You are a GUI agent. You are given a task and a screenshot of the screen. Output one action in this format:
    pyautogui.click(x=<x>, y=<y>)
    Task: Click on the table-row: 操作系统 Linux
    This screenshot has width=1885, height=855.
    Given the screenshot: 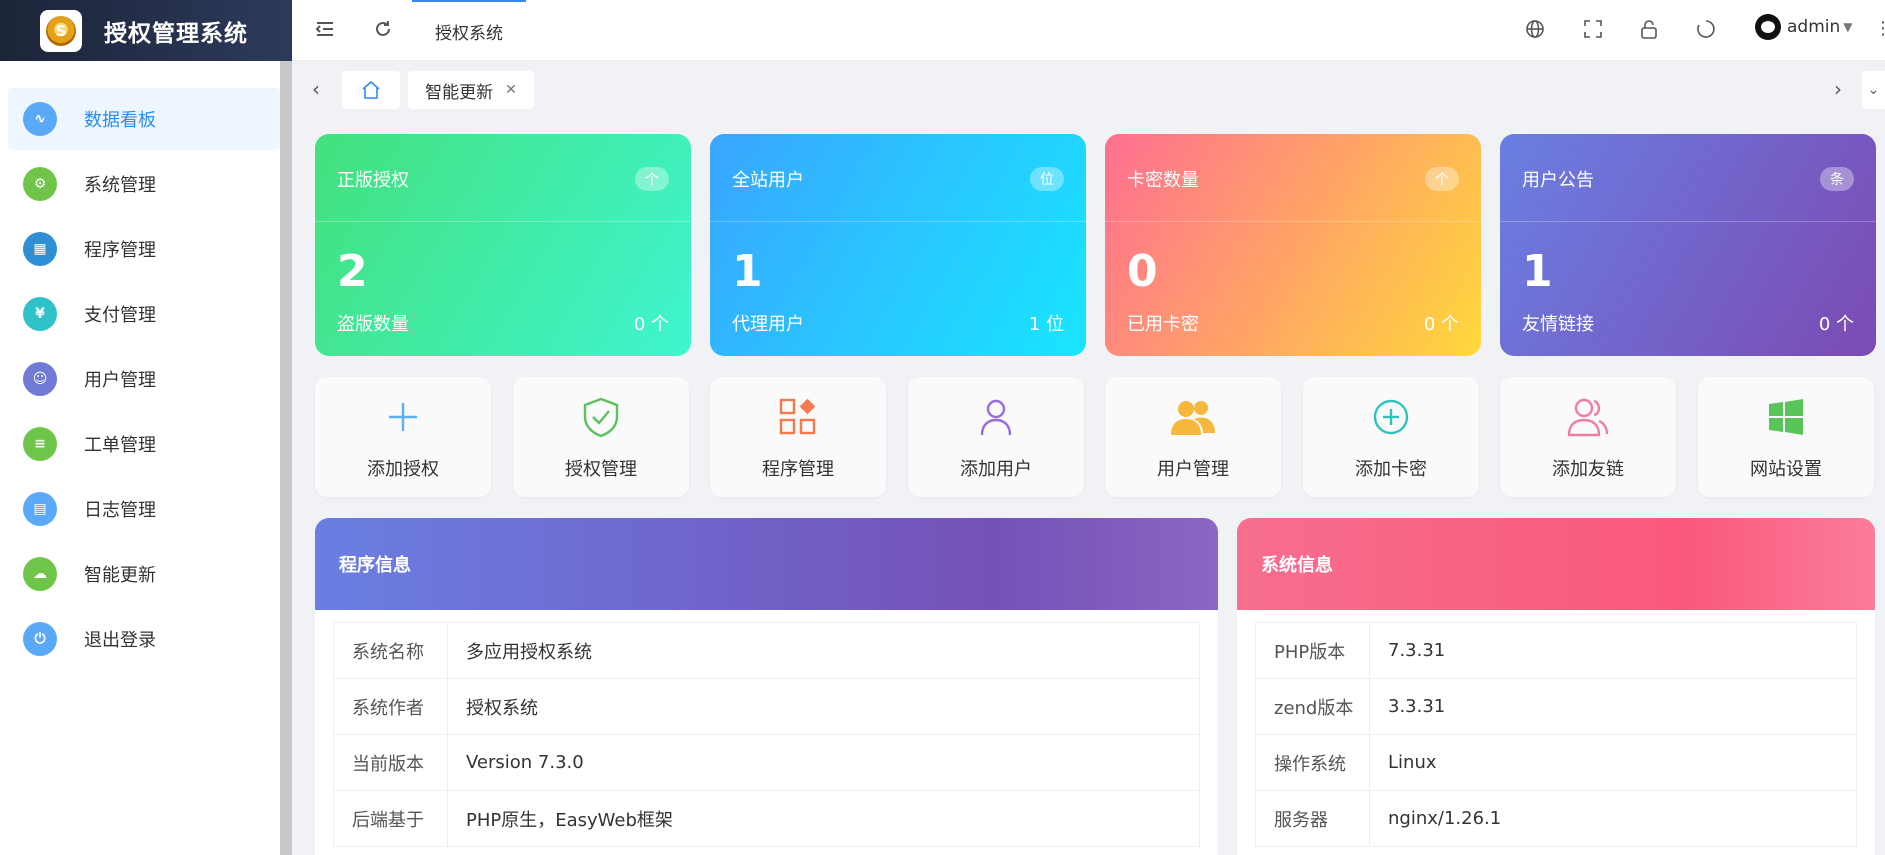 What is the action you would take?
    pyautogui.click(x=1556, y=762)
    